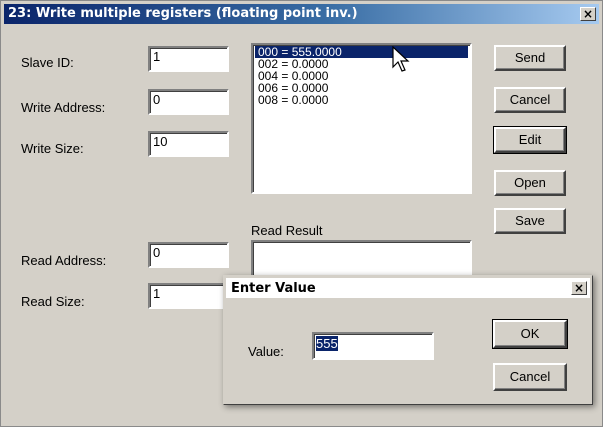 Image resolution: width=611 pixels, height=434 pixels. I want to click on read-address-input: 0, so click(188, 255).